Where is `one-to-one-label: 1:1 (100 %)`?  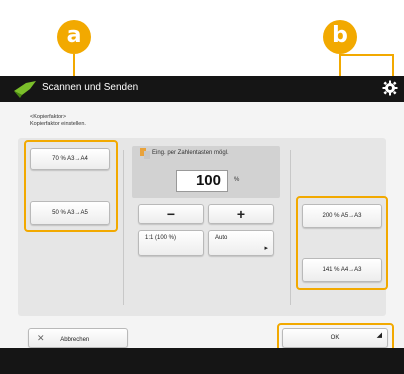 one-to-one-label: 1:1 (100 %) is located at coordinates (161, 238).